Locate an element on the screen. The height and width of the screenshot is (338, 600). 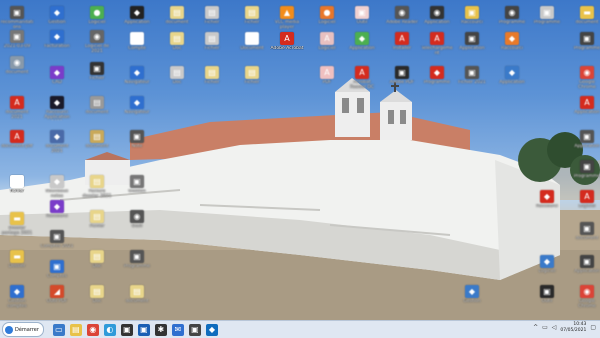
desktop-icon: A Acrobat Reader DC is located at coordinates (362, 78).